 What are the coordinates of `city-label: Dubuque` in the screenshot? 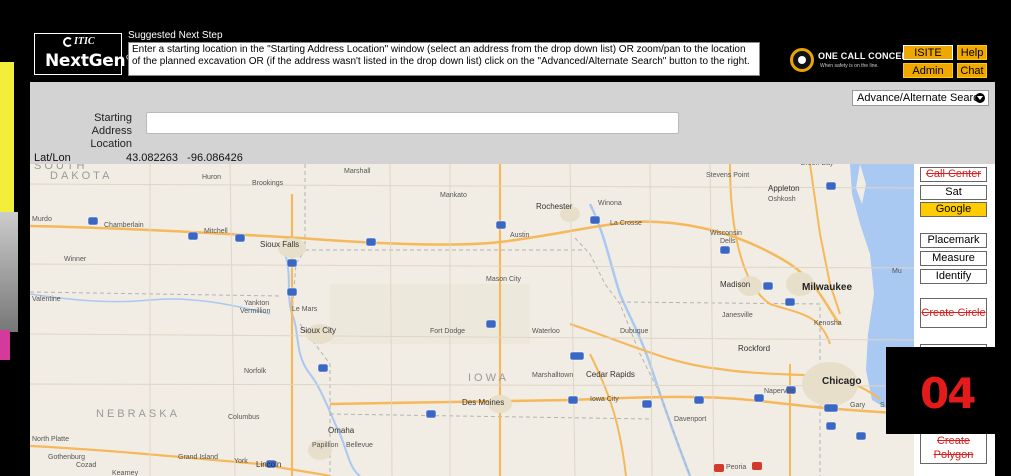 It's located at (634, 331).